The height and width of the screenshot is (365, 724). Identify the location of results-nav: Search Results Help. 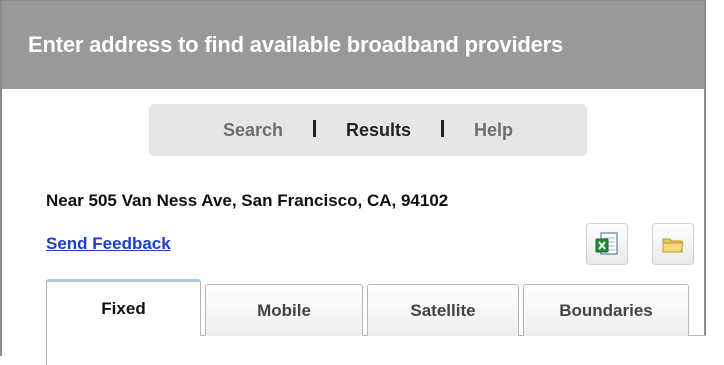
(368, 130).